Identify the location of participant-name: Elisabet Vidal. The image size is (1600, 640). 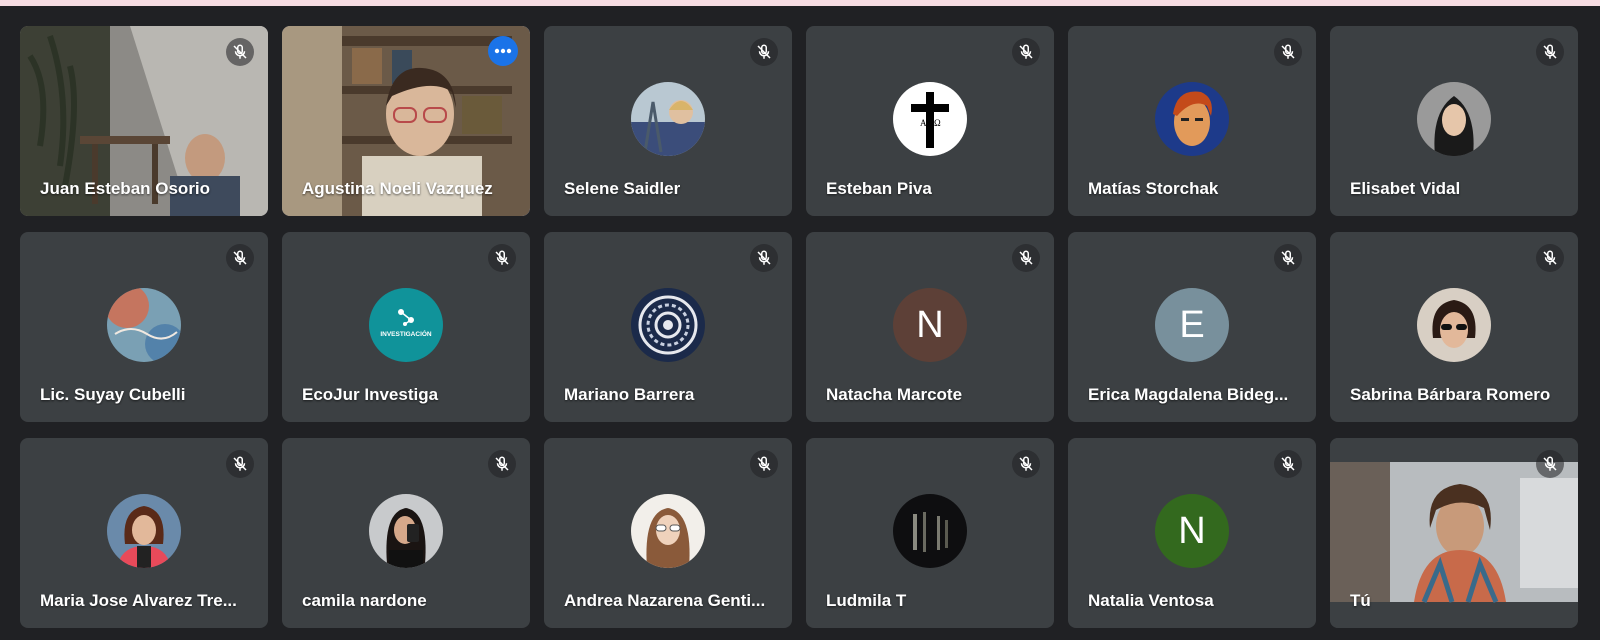
(1405, 188).